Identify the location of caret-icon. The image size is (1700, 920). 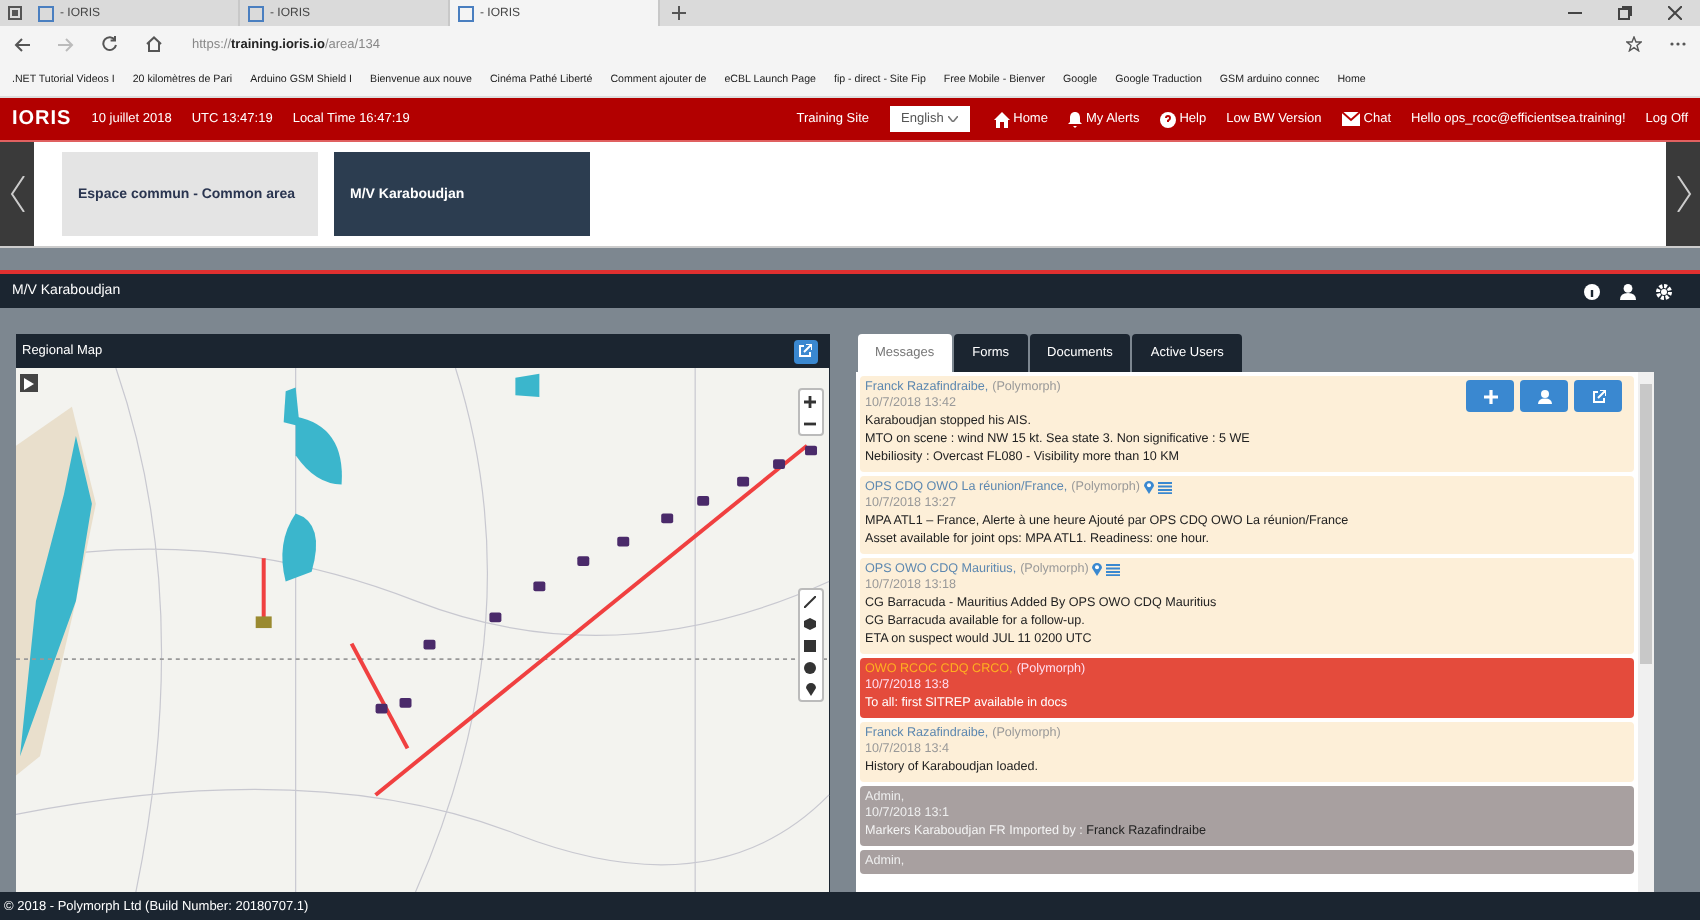
(952, 119).